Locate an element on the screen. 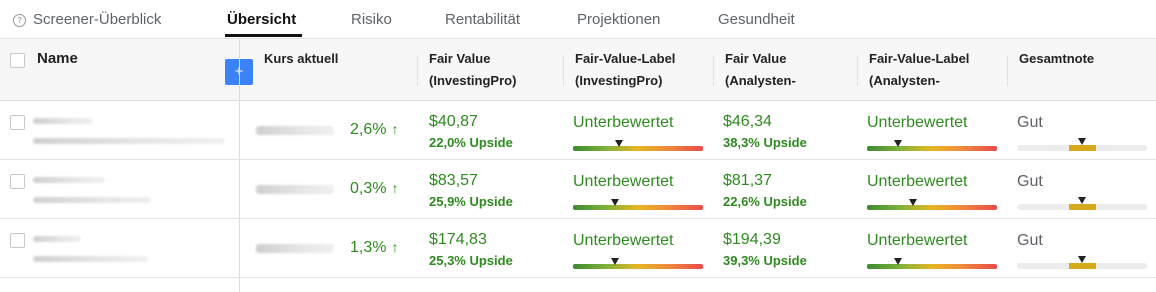 This screenshot has height=292, width=1156. header-fair-value-label-pro: Fair-Value-Label (InvestingPro) is located at coordinates (625, 70).